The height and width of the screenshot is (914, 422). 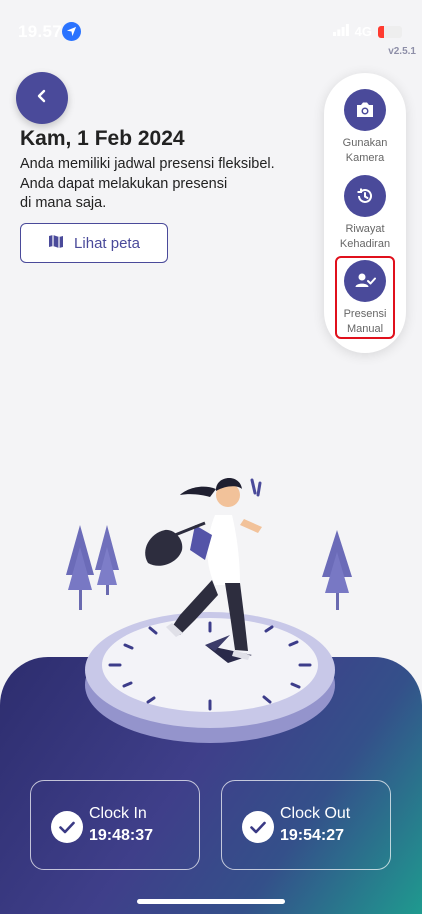 What do you see at coordinates (71, 31) in the screenshot?
I see `location-arrow-icon` at bounding box center [71, 31].